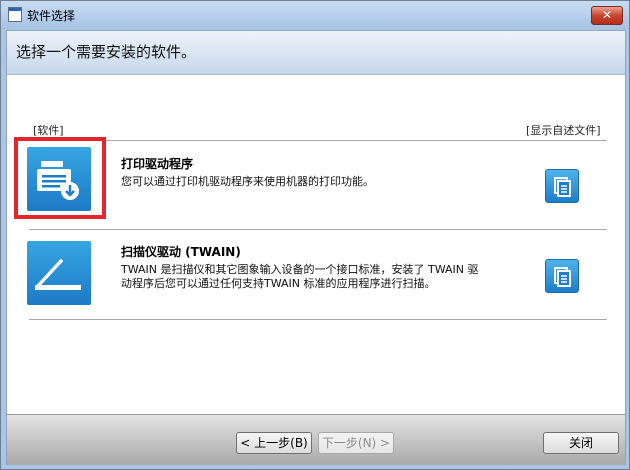 The width and height of the screenshot is (630, 470). I want to click on selection-highlight, so click(60, 178).